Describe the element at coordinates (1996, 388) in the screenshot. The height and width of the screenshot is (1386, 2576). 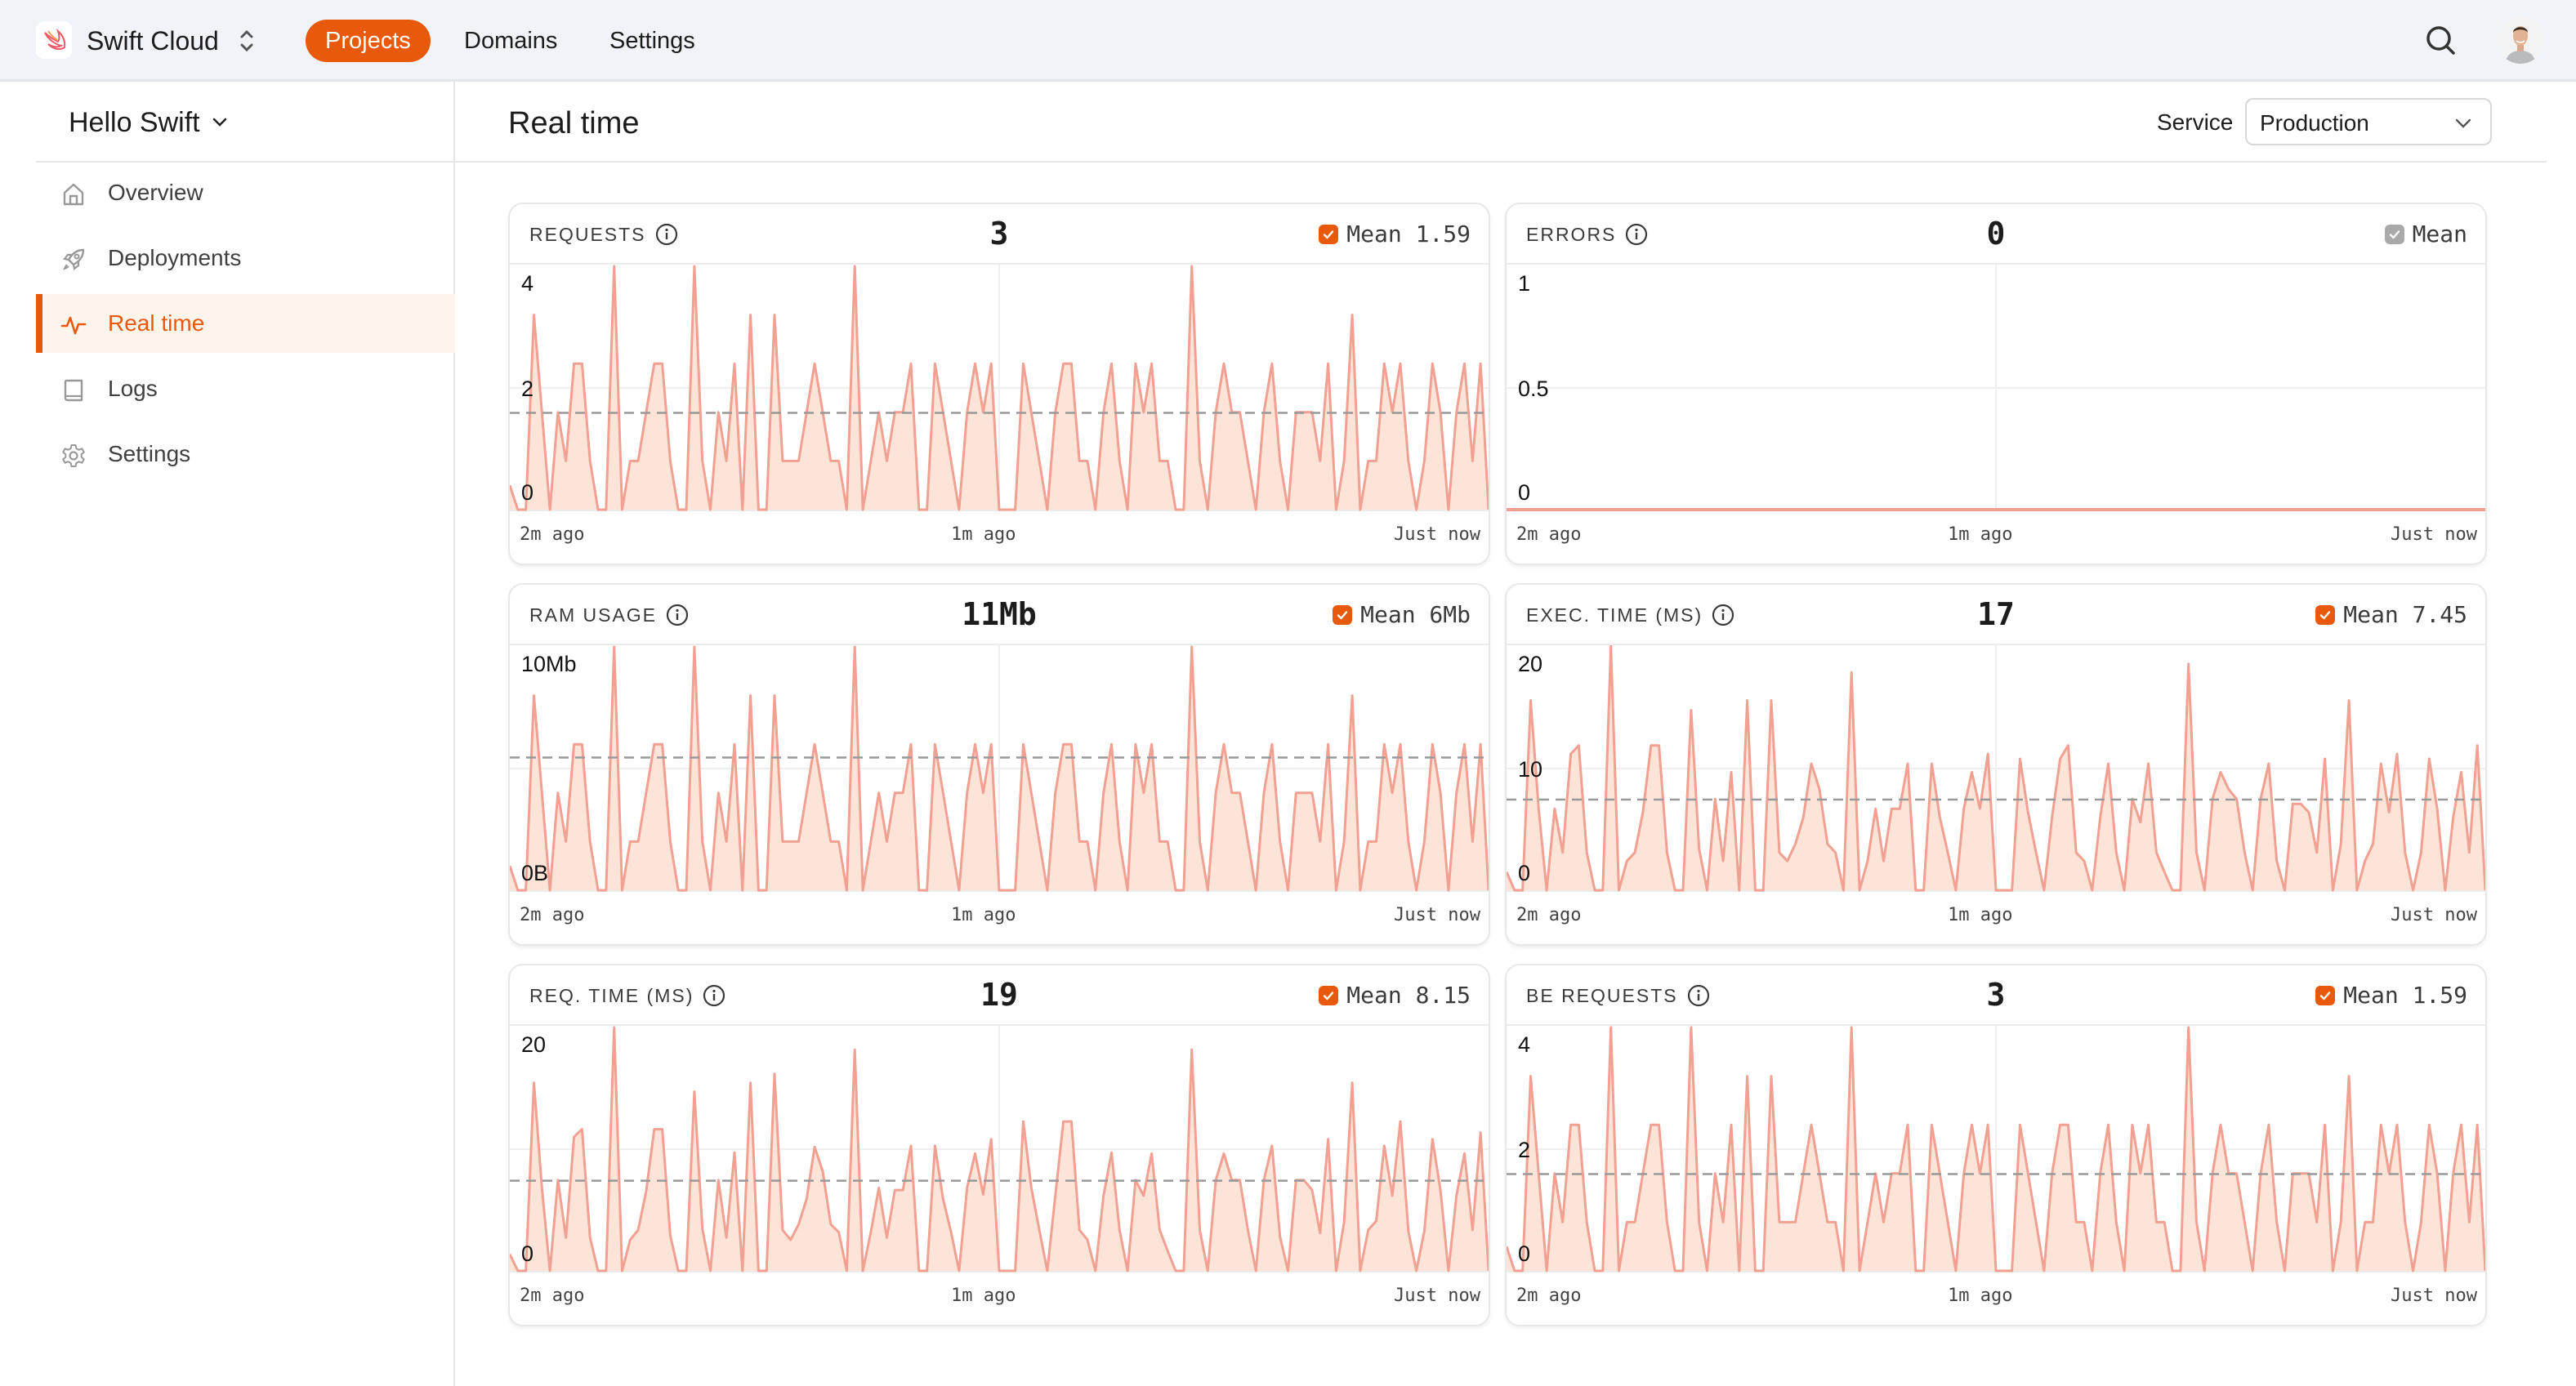
I see `chart-errors: 10.50` at that location.